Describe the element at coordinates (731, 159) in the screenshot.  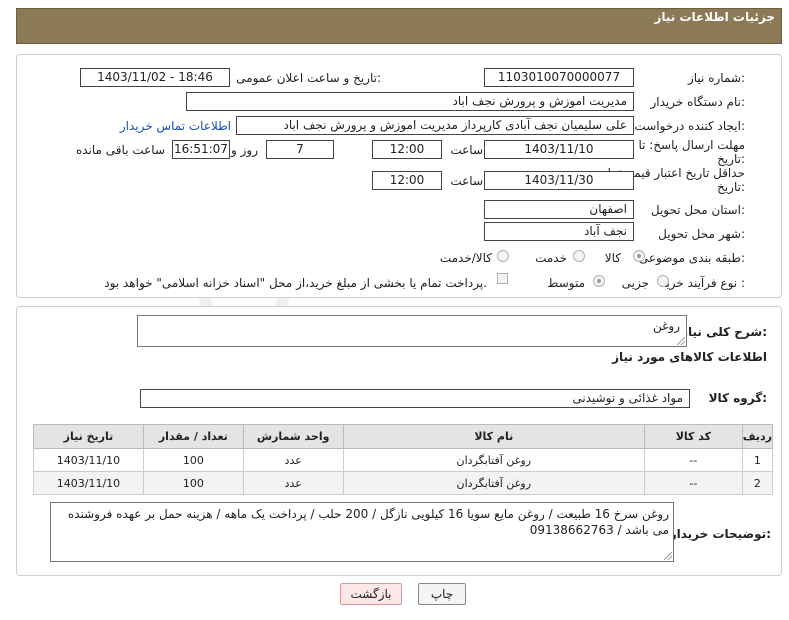
I see `deadline-label-date: تاریخ:` at that location.